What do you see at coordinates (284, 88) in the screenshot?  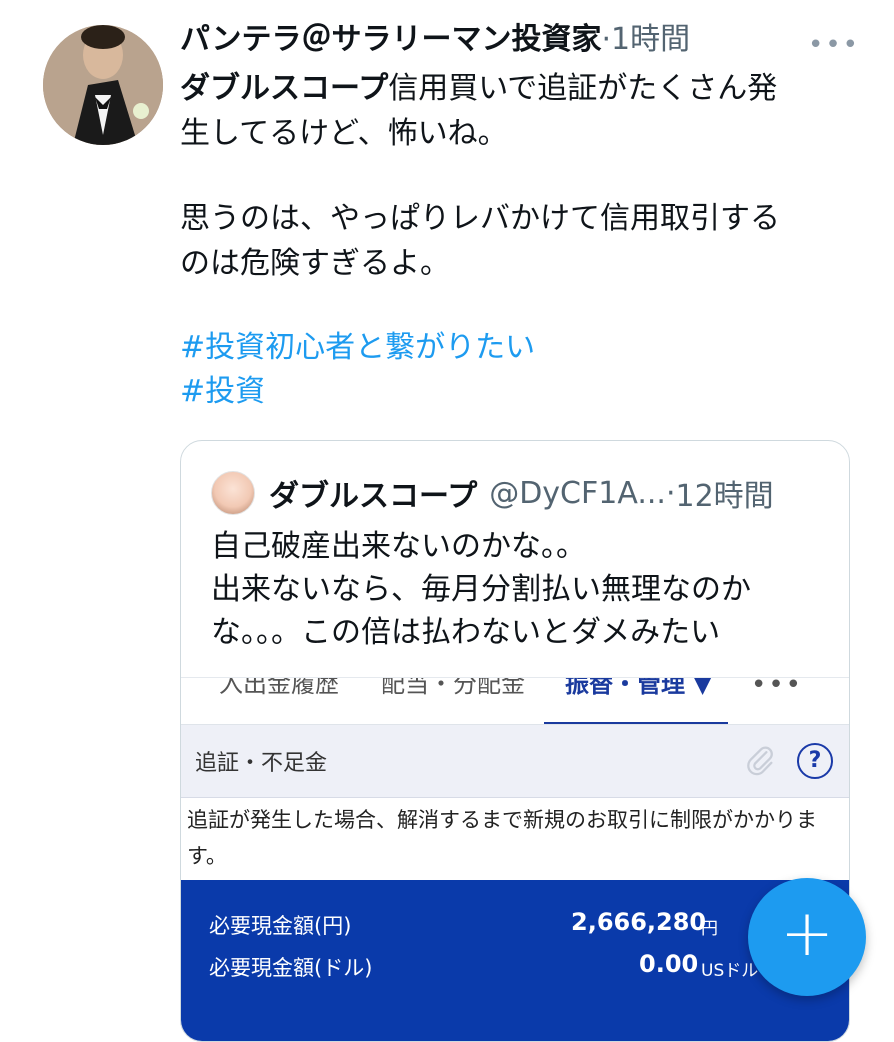 I see `tweet-body-mention: ダブルスコープ` at bounding box center [284, 88].